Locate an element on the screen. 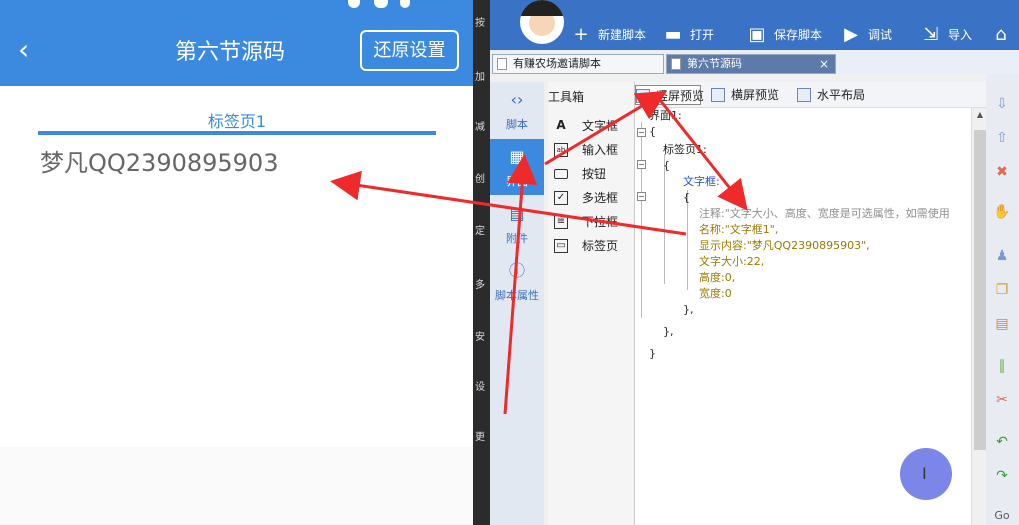 The image size is (1019, 525). scrollbar-thumb is located at coordinates (980, 290).